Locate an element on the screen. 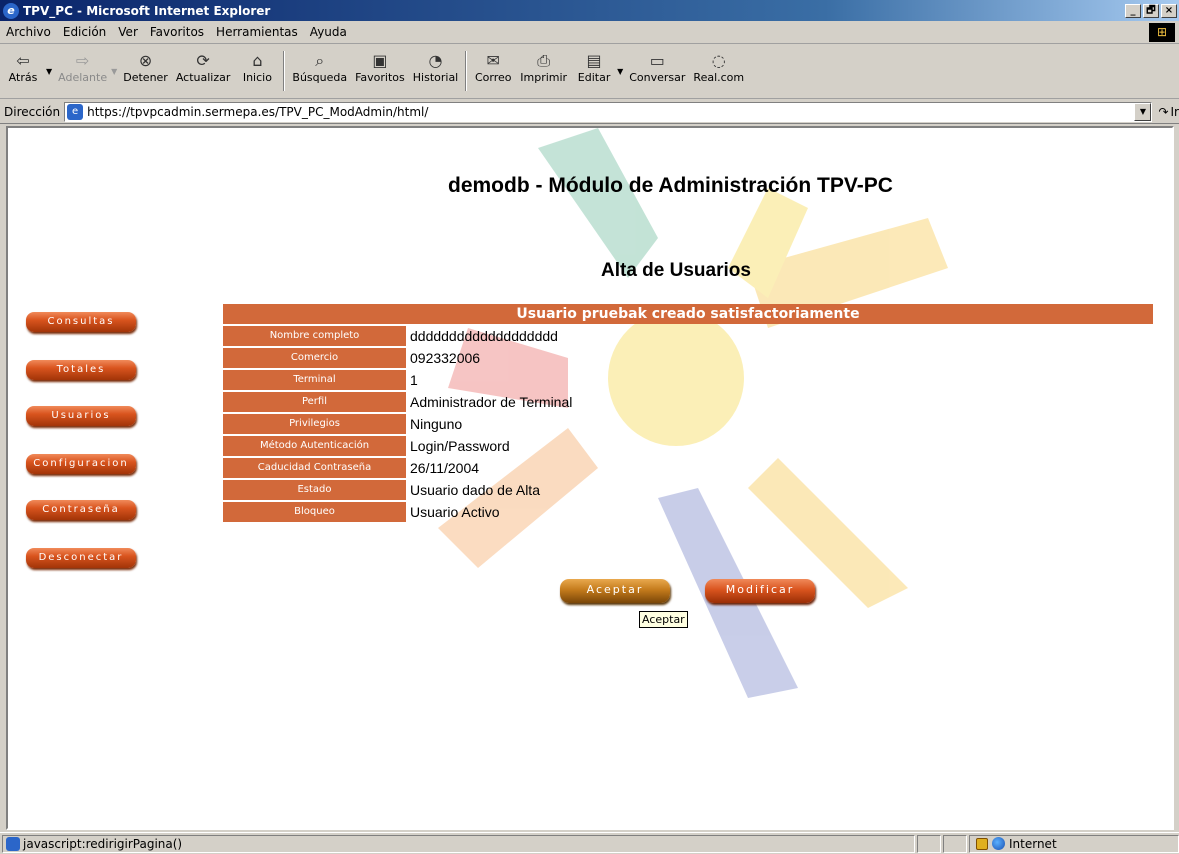  row-label: Perfil is located at coordinates (314, 401).